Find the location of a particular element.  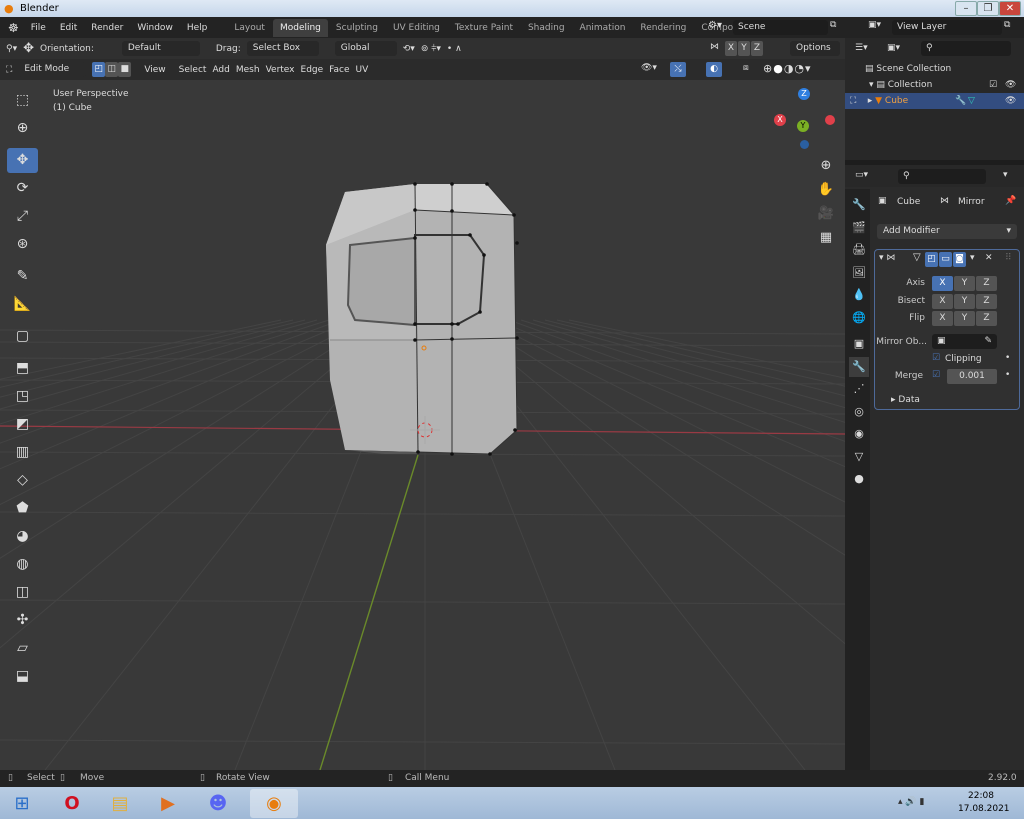

properties-tab-material-icon: ● is located at coordinates (859, 479).